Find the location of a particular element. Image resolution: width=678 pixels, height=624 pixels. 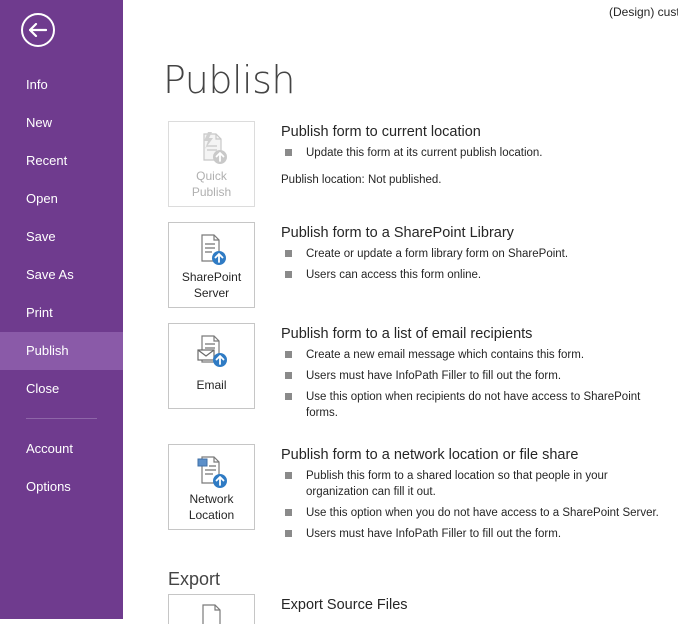

page-title: Publish is located at coordinates (229, 80).